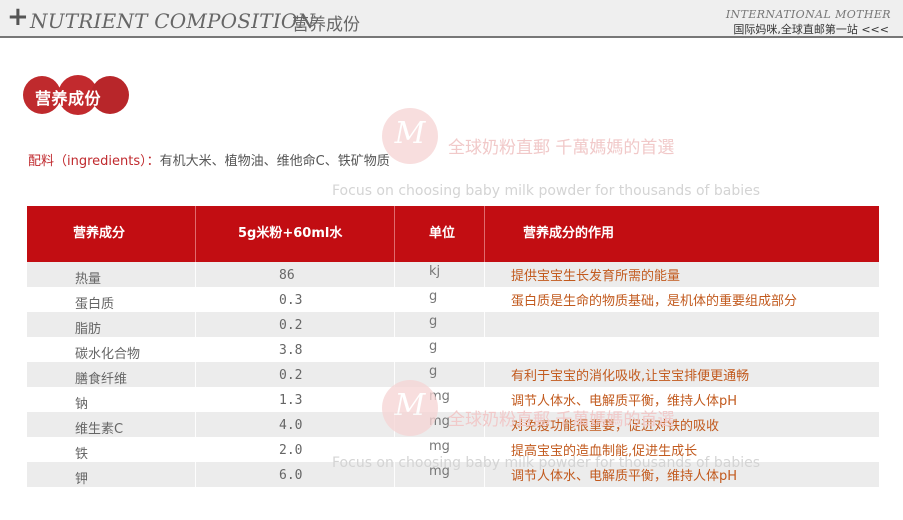 This screenshot has height=520, width=903. I want to click on cell-effect: 蛋白质是生命的物质基础，是机体的重要组成部分, so click(654, 301).